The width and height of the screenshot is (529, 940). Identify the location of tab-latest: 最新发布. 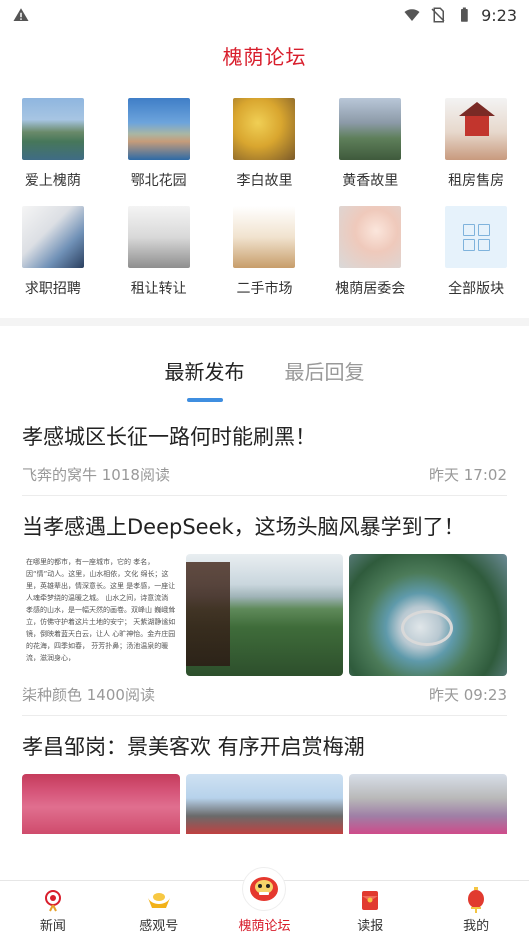
(204, 379).